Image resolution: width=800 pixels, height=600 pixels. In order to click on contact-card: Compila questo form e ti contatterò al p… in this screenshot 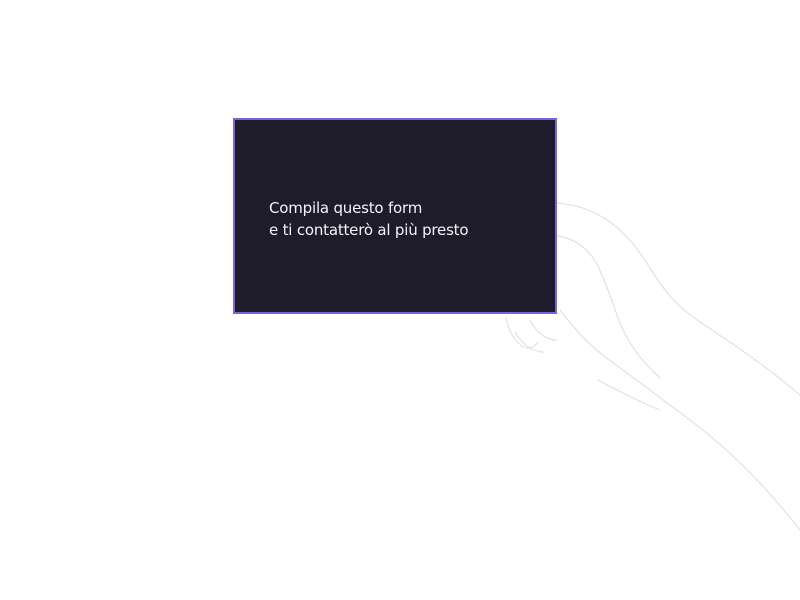, I will do `click(395, 216)`.